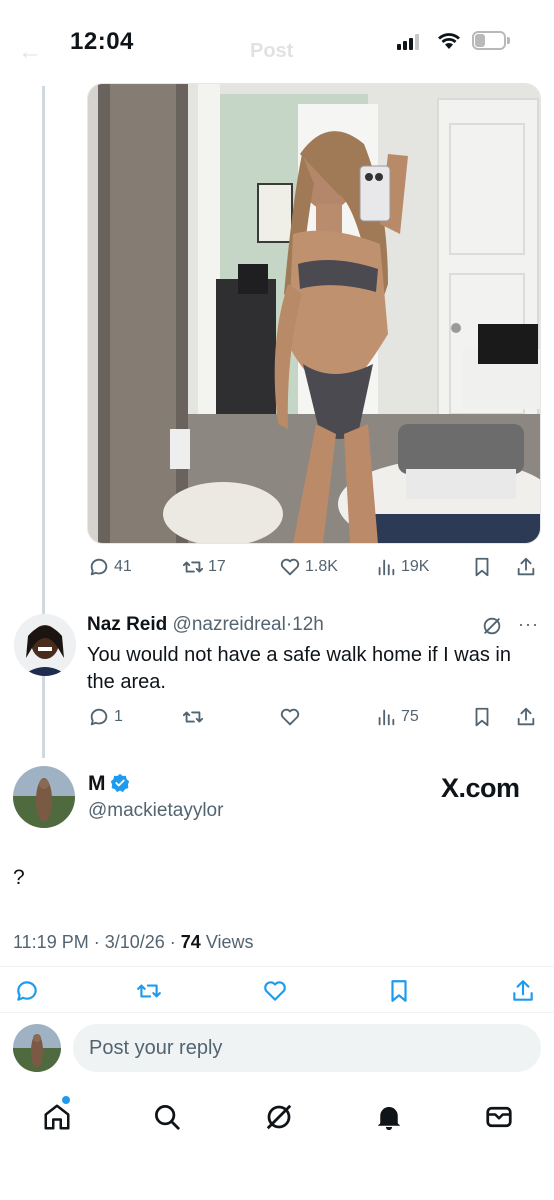 The image size is (554, 1200). I want to click on post-views-count: 74, so click(191, 942).